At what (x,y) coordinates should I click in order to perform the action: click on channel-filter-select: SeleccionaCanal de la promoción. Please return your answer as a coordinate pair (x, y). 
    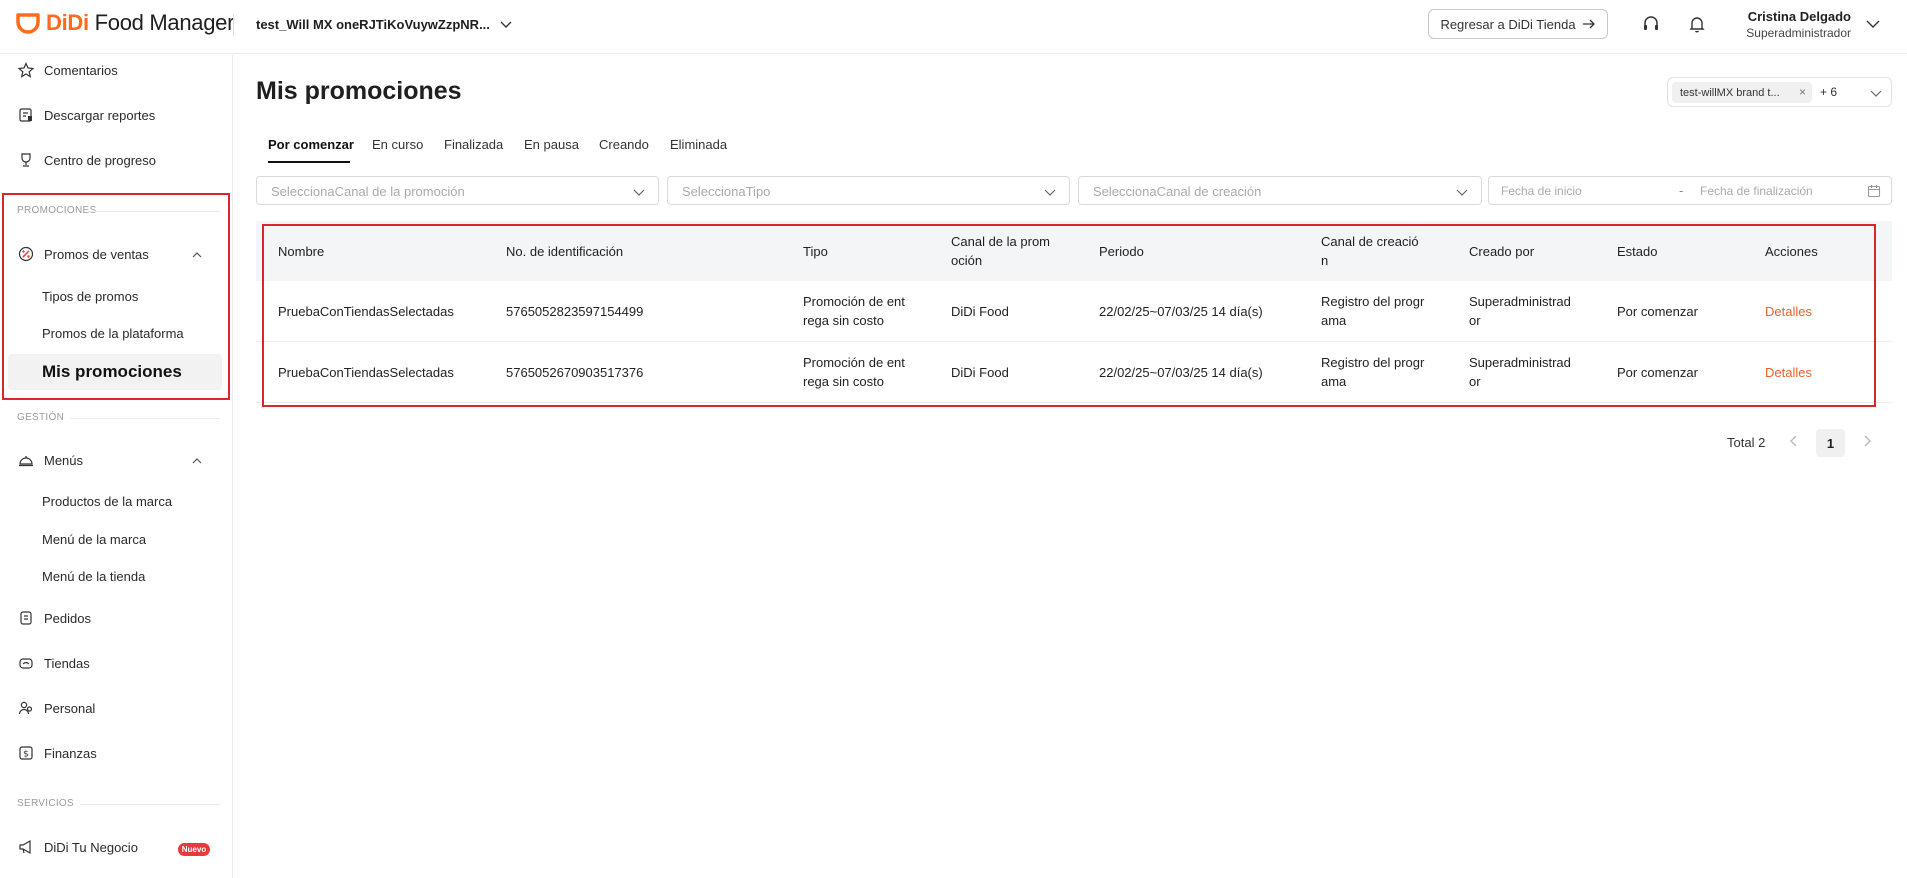
    Looking at the image, I should click on (457, 190).